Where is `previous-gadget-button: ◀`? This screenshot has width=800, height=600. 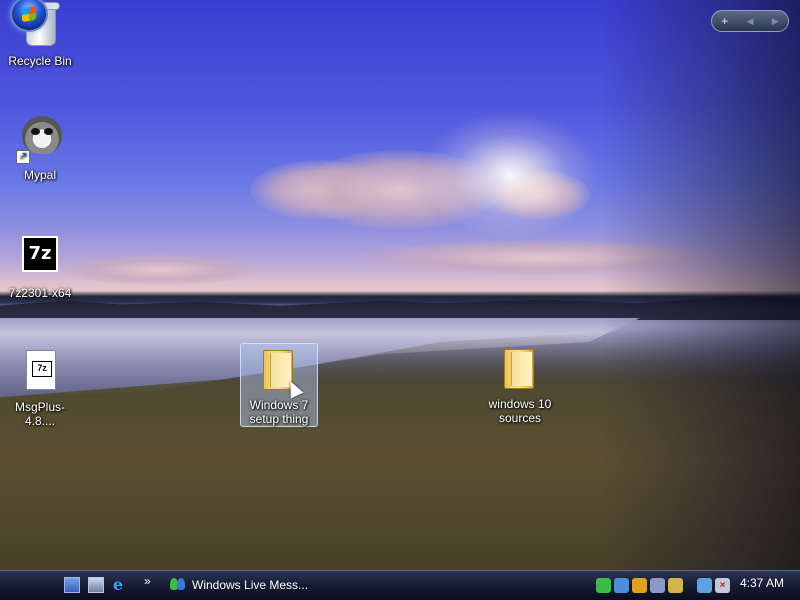 previous-gadget-button: ◀ is located at coordinates (750, 21).